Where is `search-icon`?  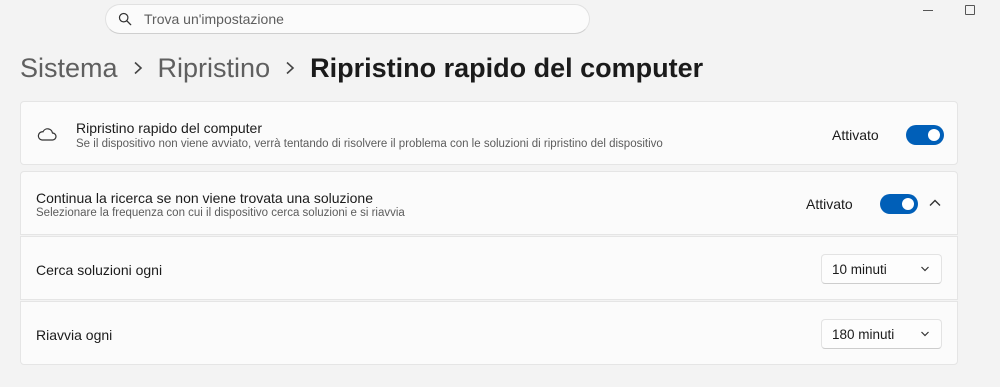
search-icon is located at coordinates (125, 19).